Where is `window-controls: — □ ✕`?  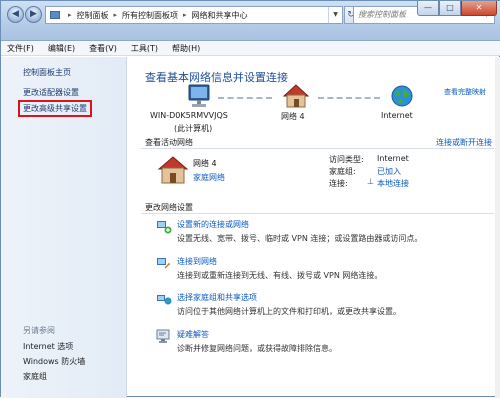
window-controls: — □ ✕ is located at coordinates (457, 9).